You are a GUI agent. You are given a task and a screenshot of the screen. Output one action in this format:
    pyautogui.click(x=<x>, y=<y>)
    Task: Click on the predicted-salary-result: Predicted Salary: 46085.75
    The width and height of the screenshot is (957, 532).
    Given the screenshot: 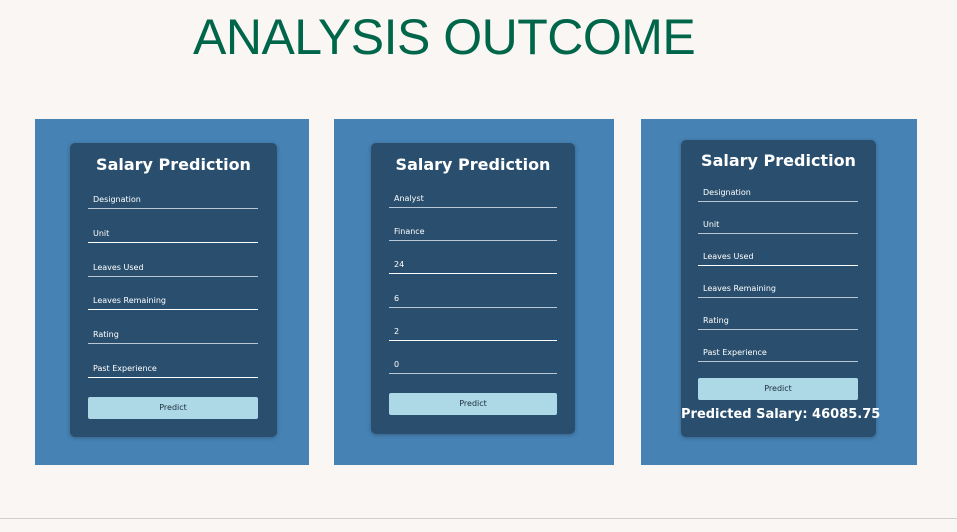 What is the action you would take?
    pyautogui.click(x=781, y=414)
    